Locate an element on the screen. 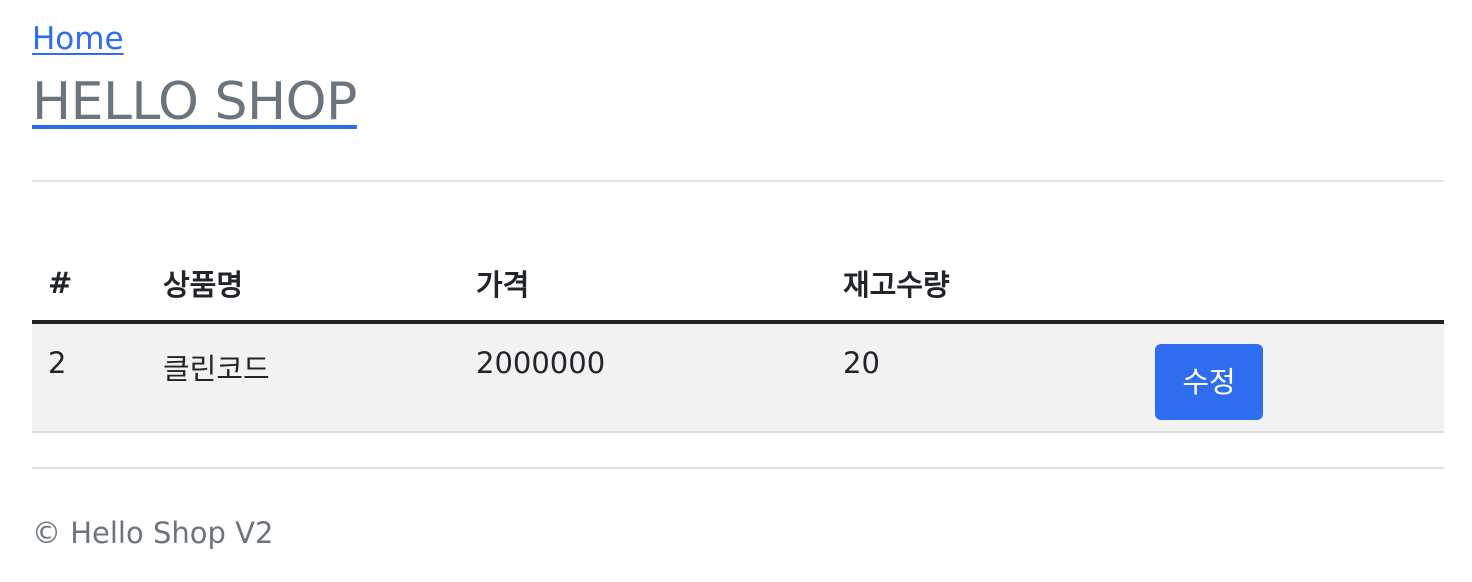 This screenshot has width=1472, height=582. brand-title-link: HELLO SHOP is located at coordinates (194, 102).